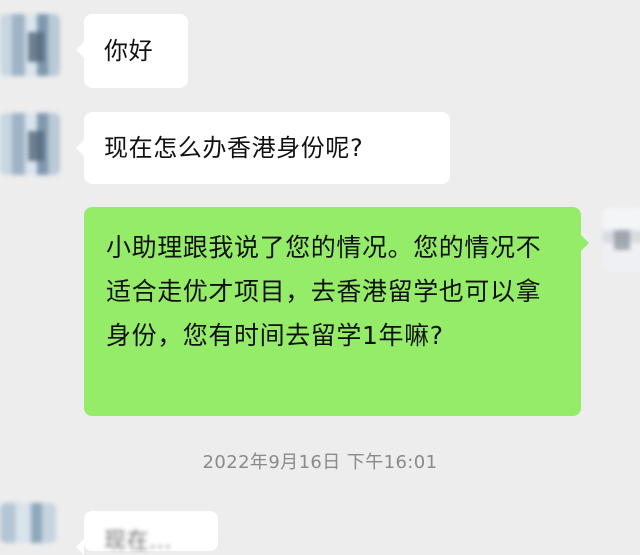 This screenshot has width=640, height=555. I want to click on incoming-message-bubble: 你好, so click(132, 51).